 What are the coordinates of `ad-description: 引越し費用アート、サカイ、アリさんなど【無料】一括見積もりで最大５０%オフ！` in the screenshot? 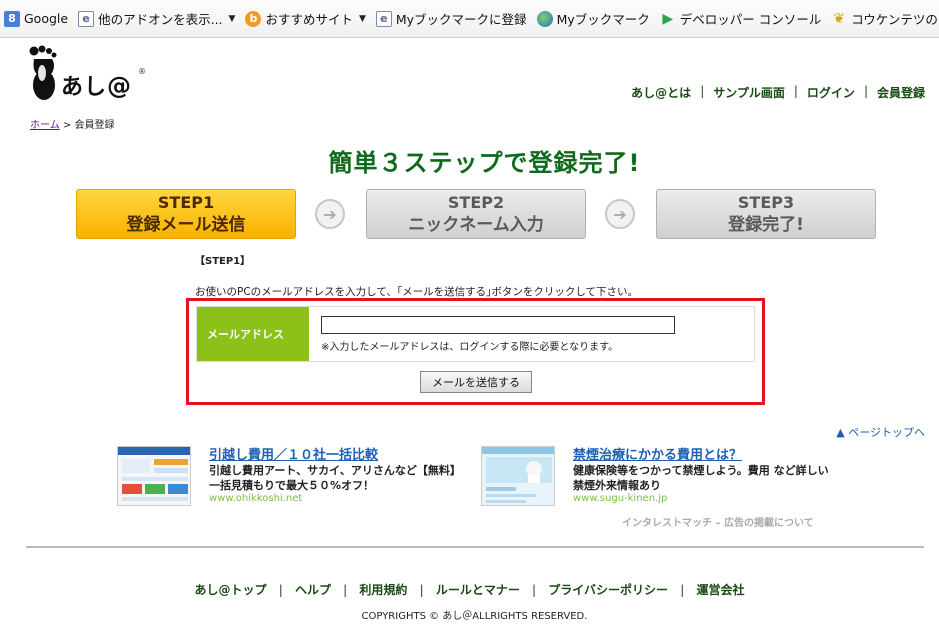 It's located at (335, 478).